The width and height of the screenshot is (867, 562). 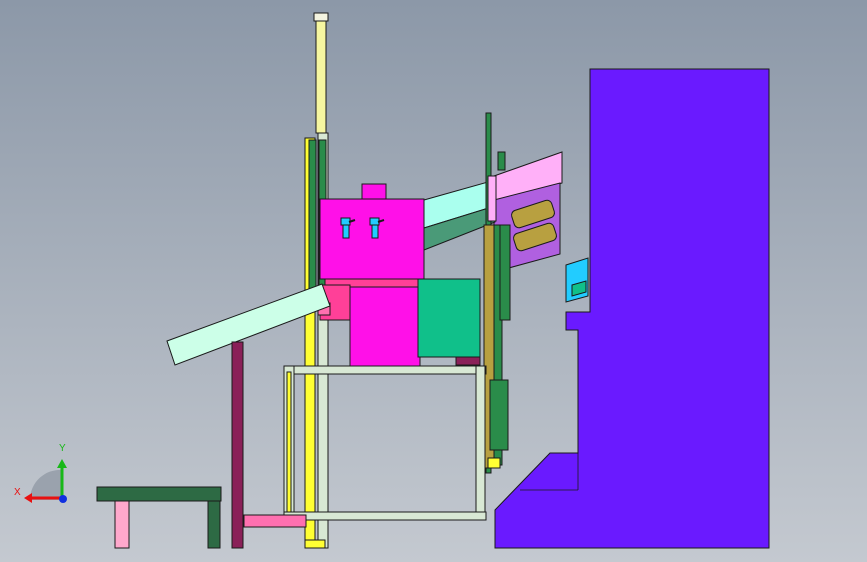 I want to click on chute-support-leg, so click(x=237, y=445).